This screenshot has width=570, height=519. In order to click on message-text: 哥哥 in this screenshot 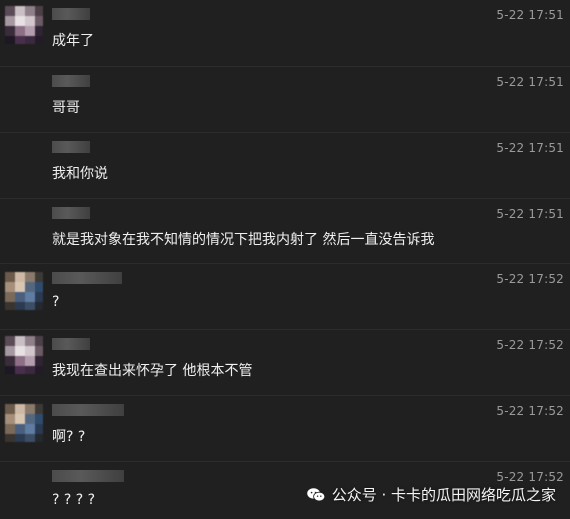, I will do `click(66, 108)`.